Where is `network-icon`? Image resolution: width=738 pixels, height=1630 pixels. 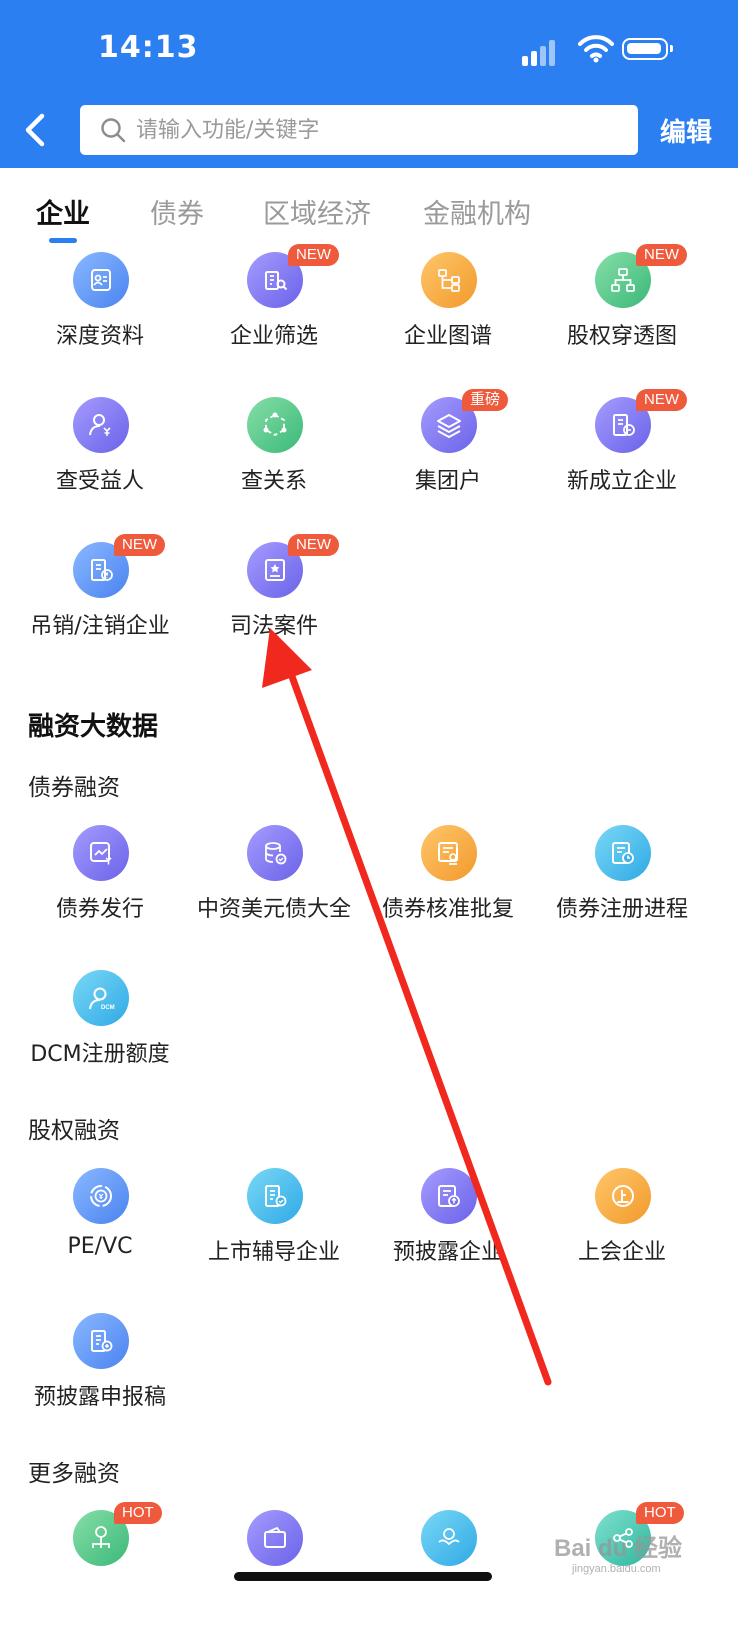
network-icon is located at coordinates (275, 425).